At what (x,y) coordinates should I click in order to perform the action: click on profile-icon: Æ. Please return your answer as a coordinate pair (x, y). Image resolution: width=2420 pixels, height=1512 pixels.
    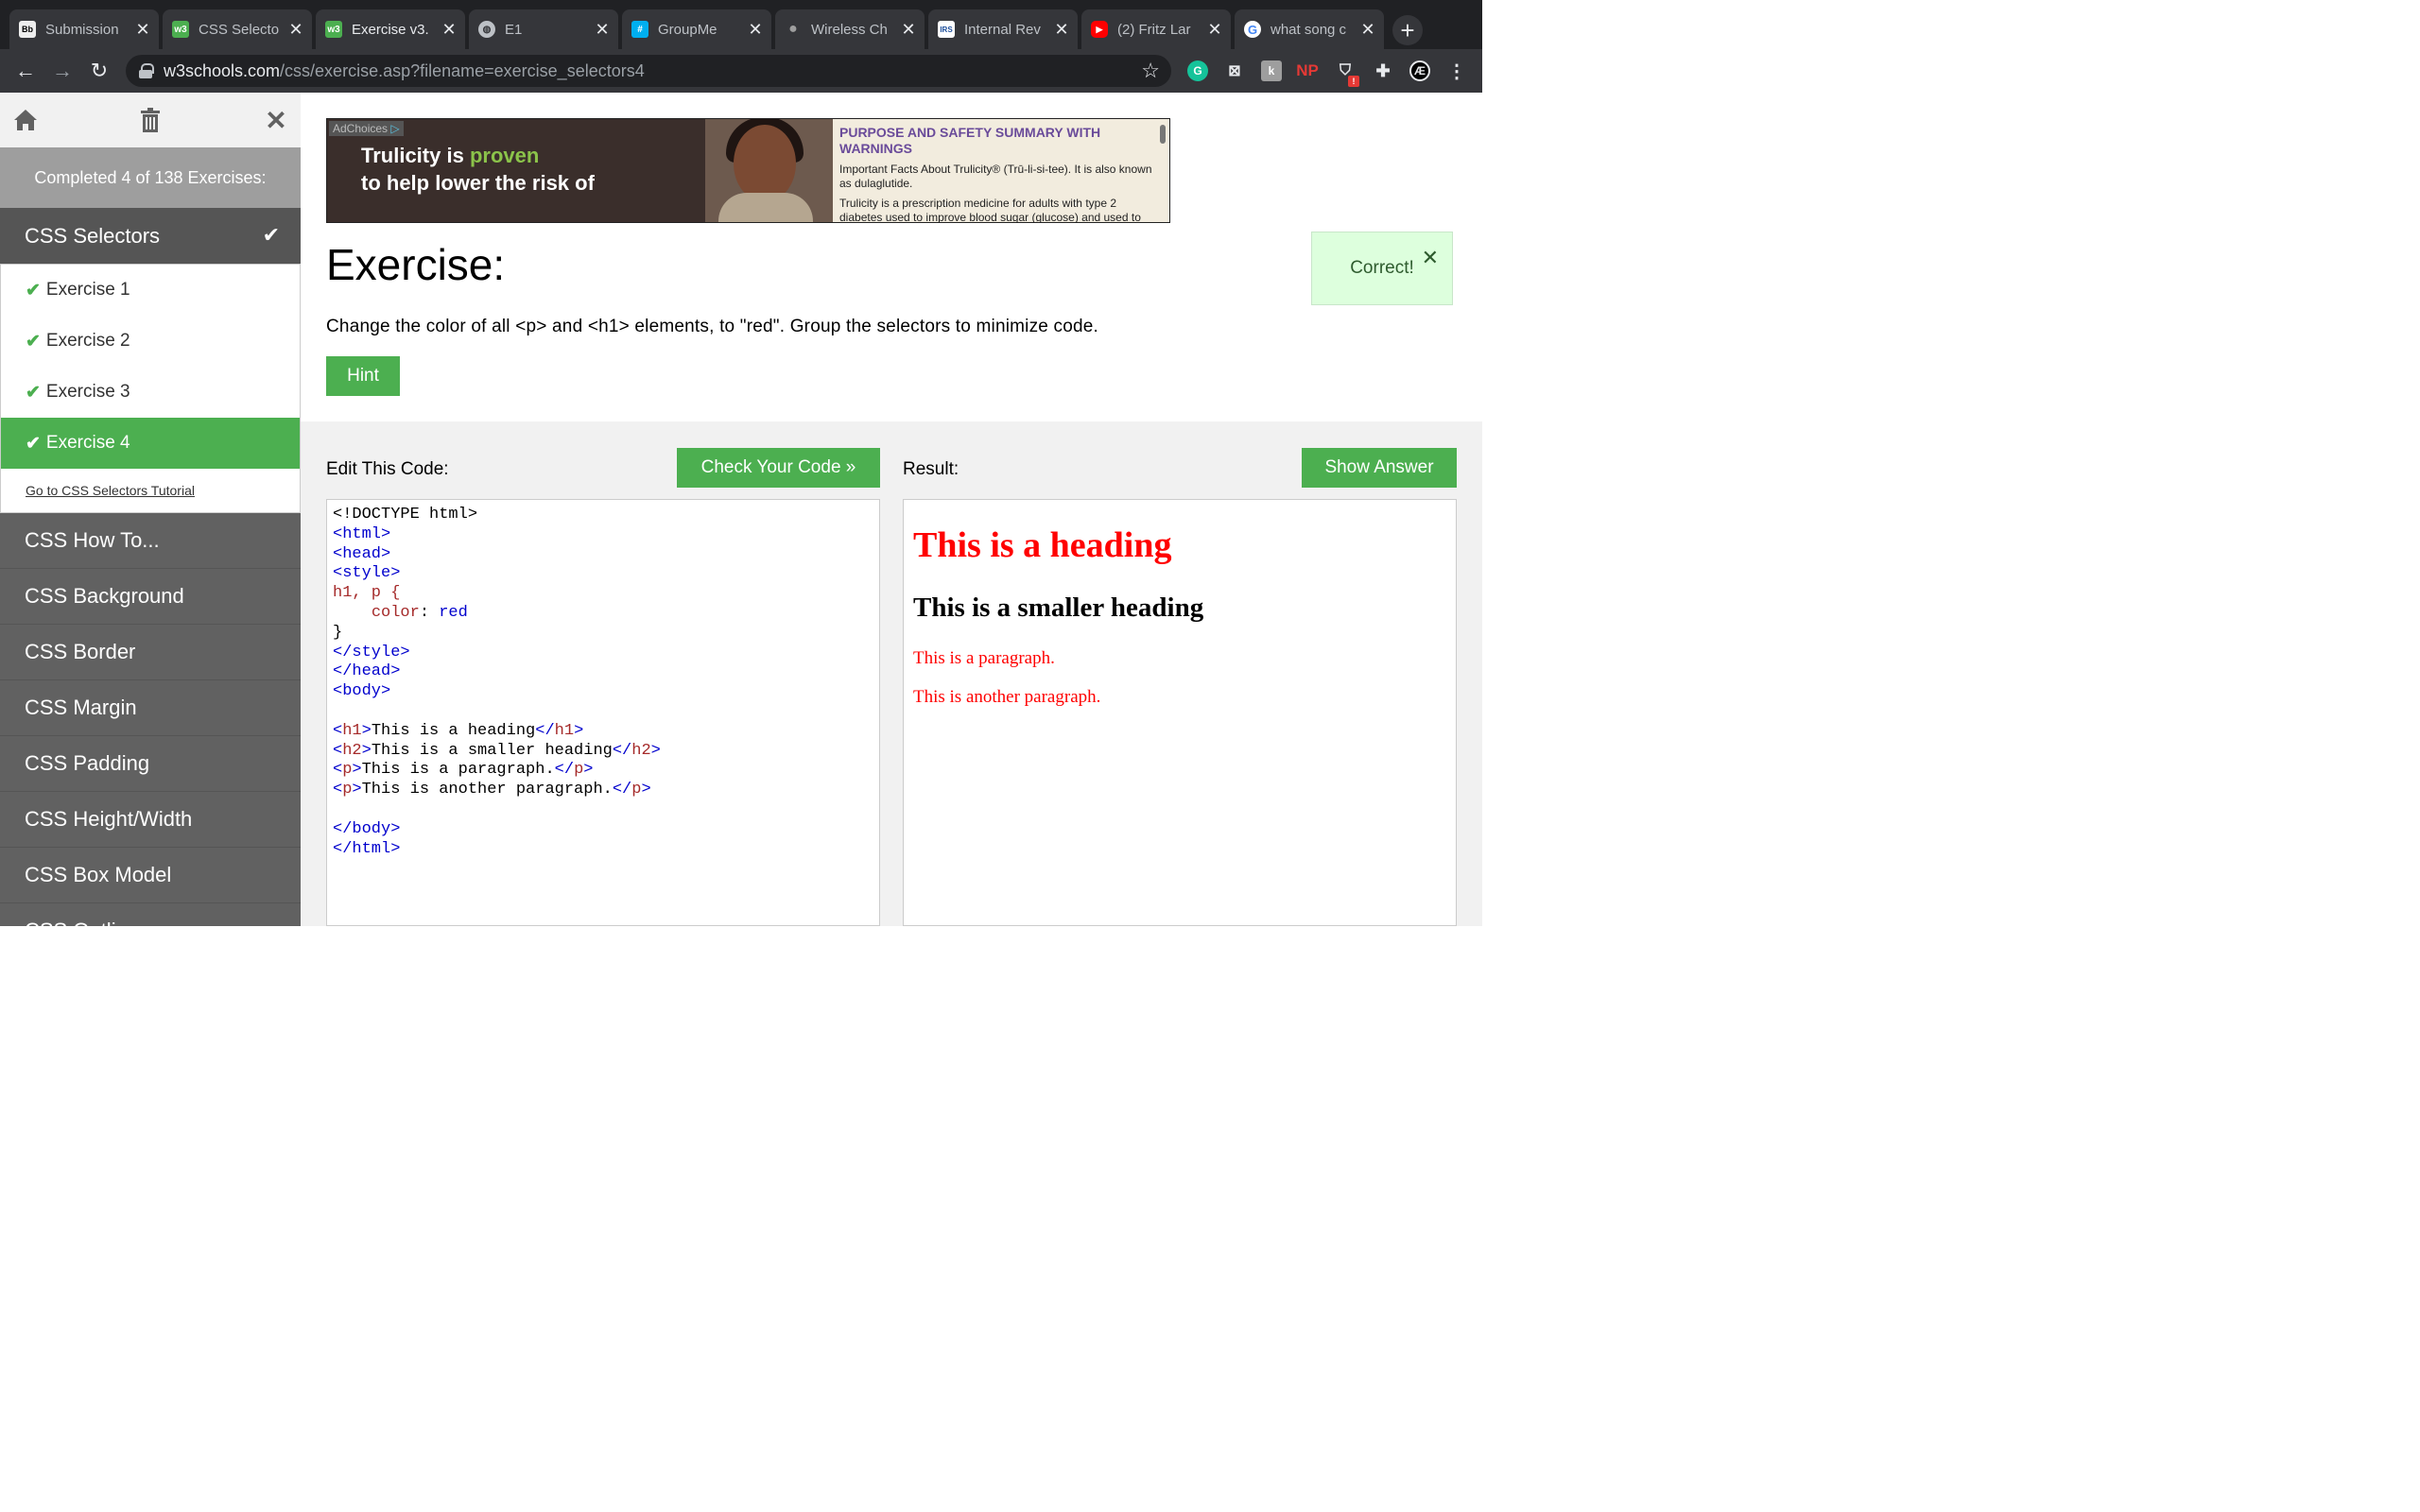
    Looking at the image, I should click on (1419, 70).